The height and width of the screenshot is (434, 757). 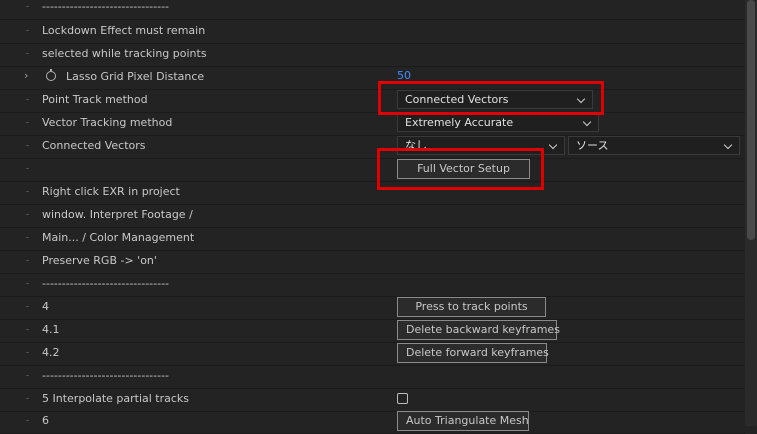 What do you see at coordinates (95, 99) in the screenshot?
I see `point-track-method-label: Point Track method` at bounding box center [95, 99].